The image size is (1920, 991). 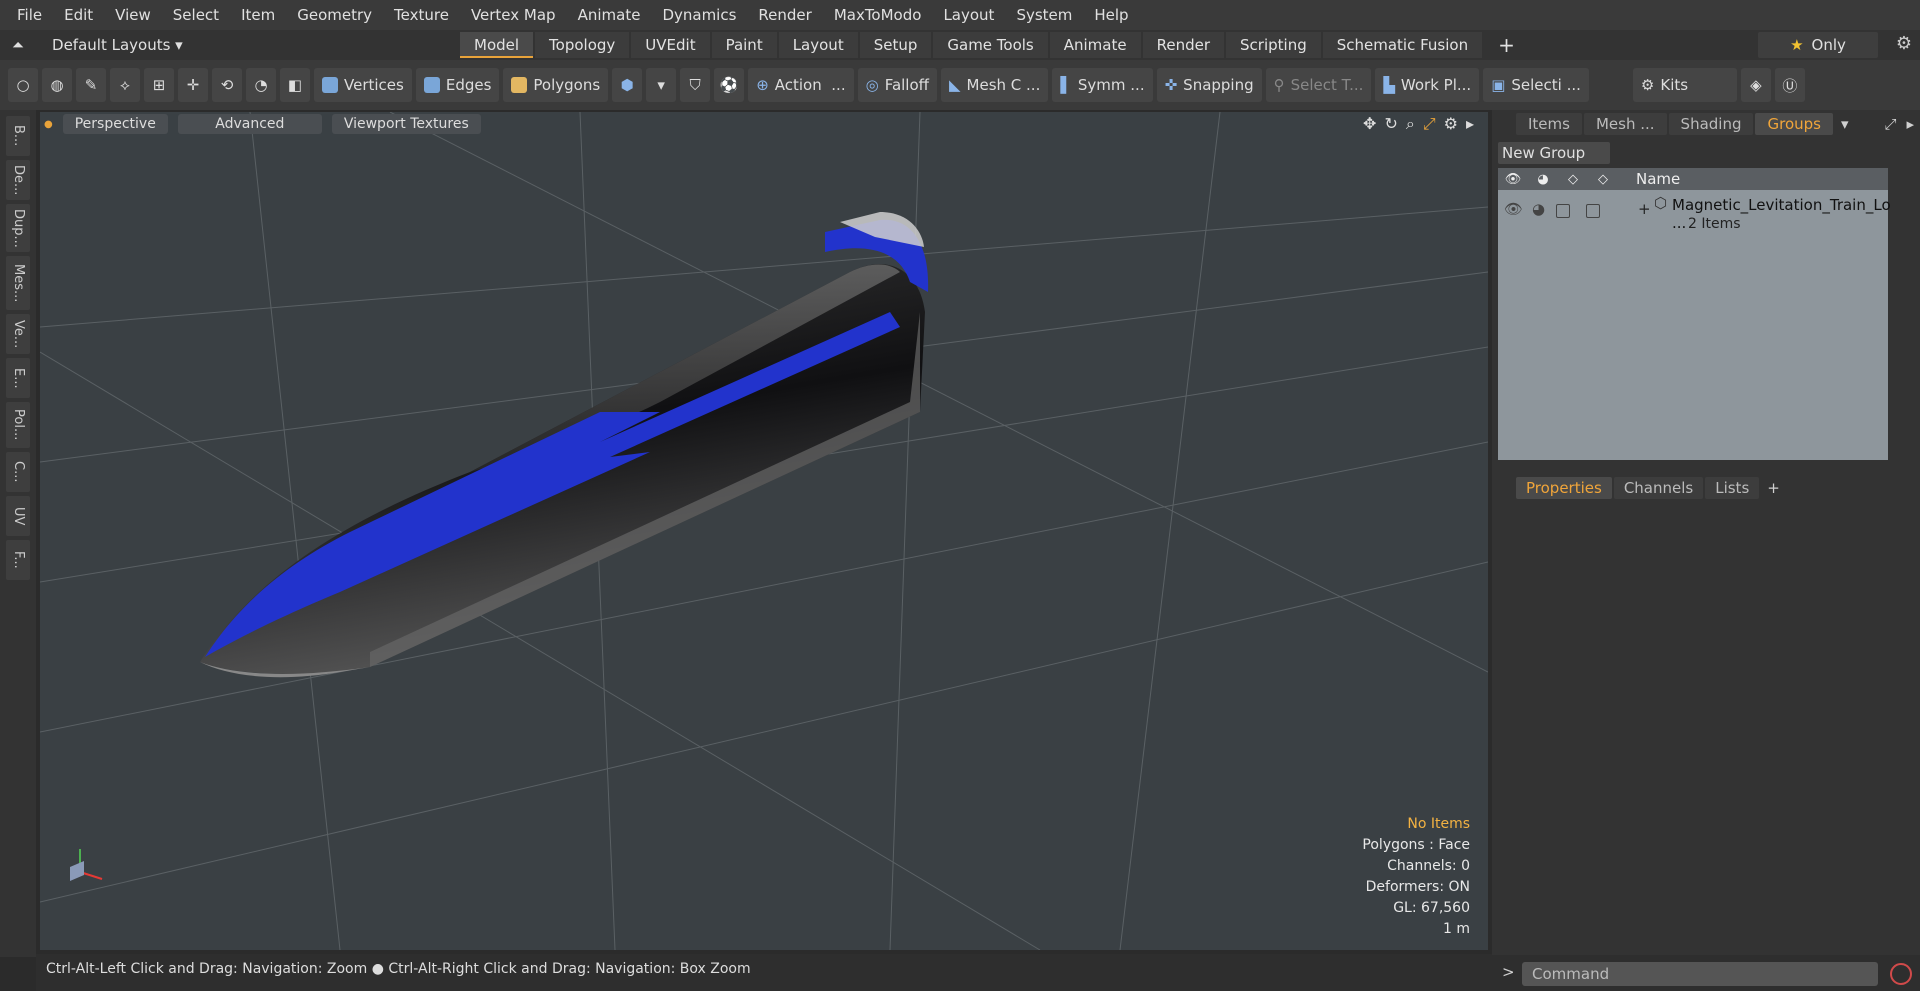 What do you see at coordinates (29, 15) in the screenshot?
I see `menu-file: File` at bounding box center [29, 15].